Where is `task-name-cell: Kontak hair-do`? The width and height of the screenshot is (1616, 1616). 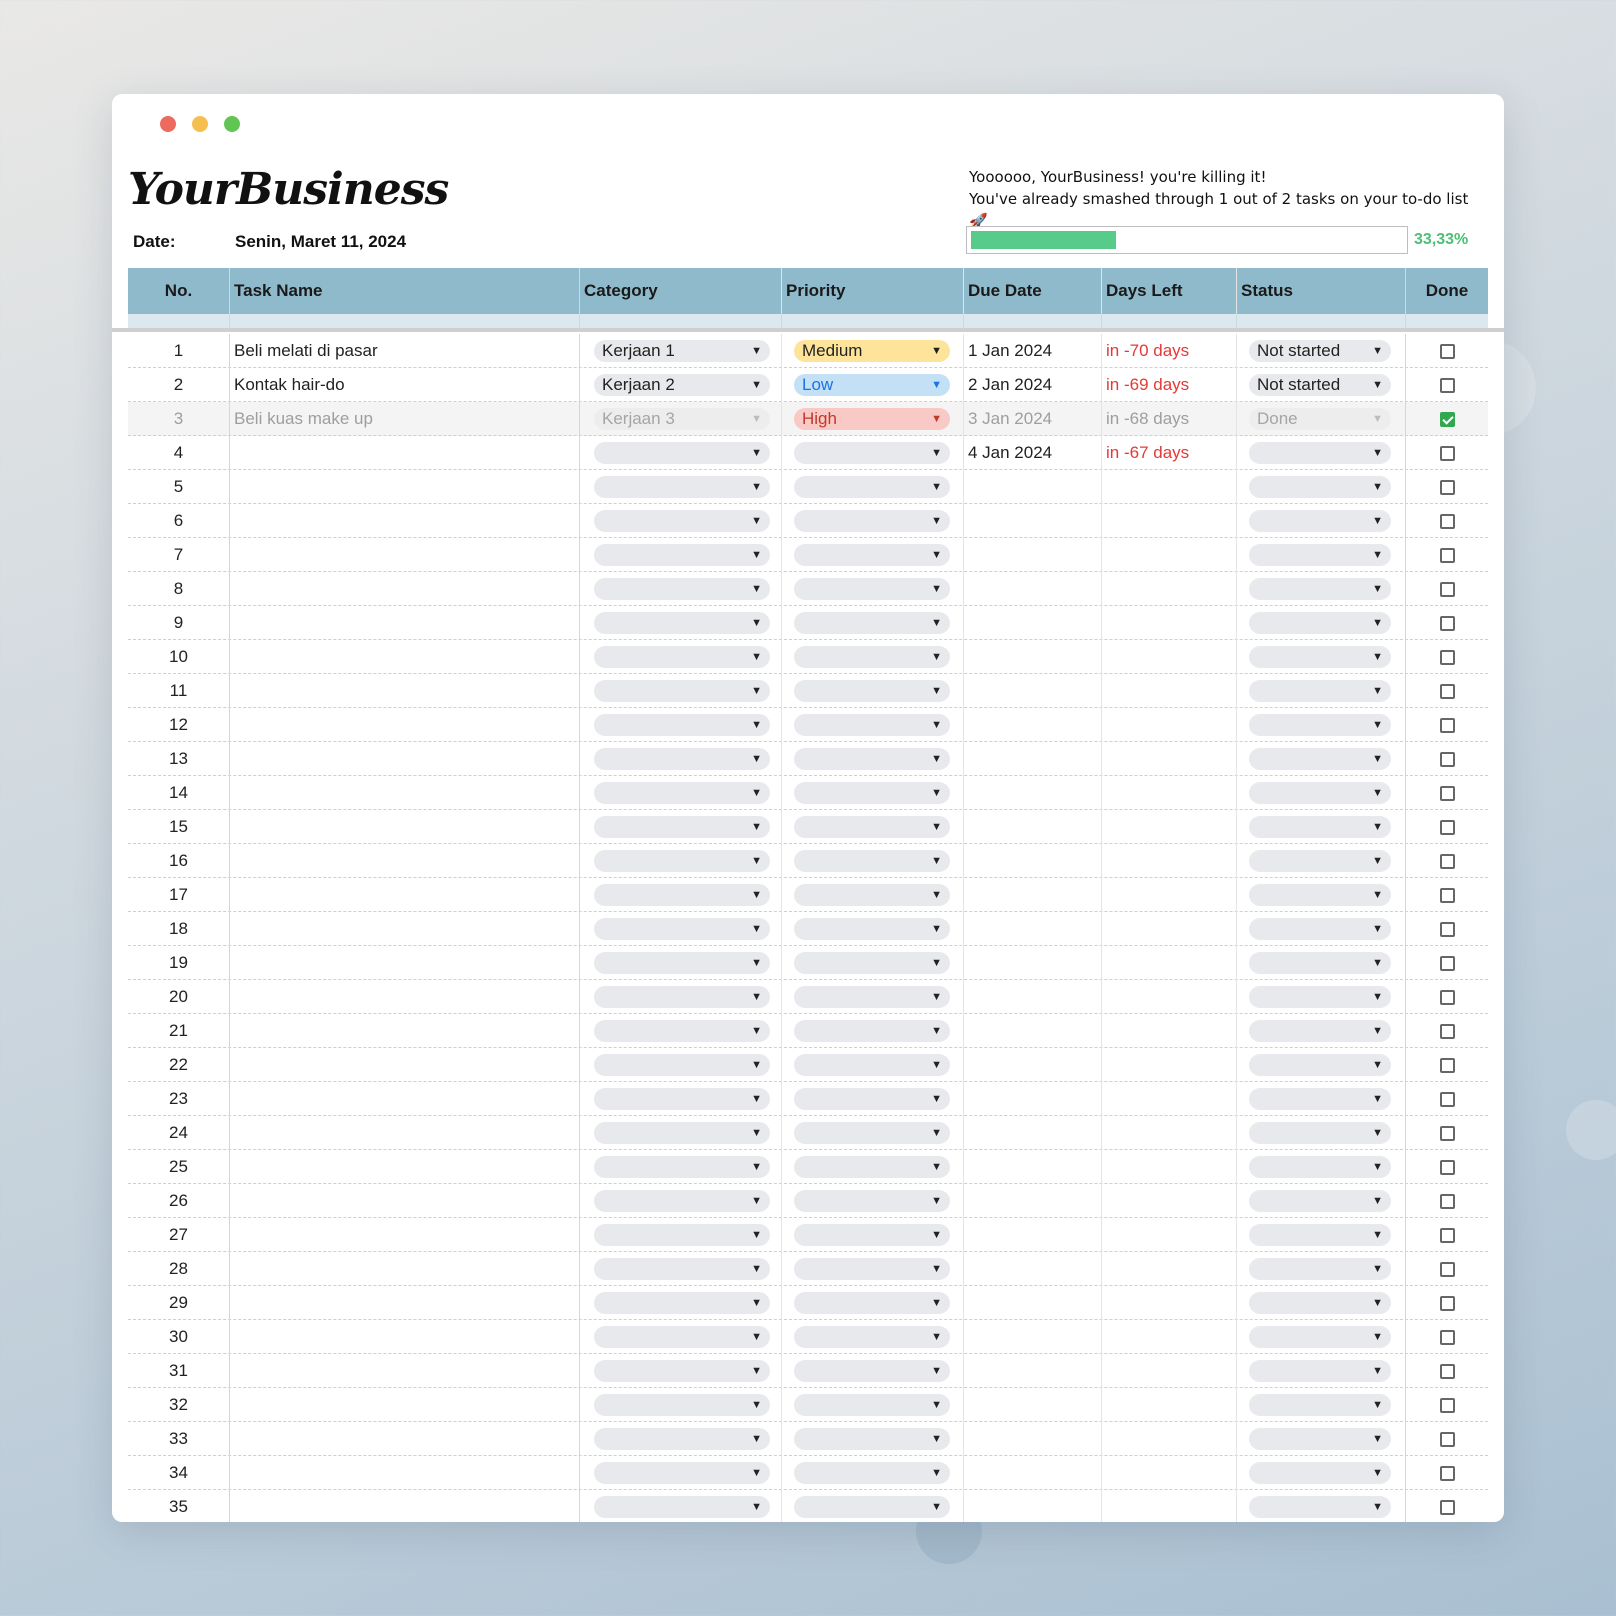
task-name-cell: Kontak hair-do is located at coordinates (405, 384).